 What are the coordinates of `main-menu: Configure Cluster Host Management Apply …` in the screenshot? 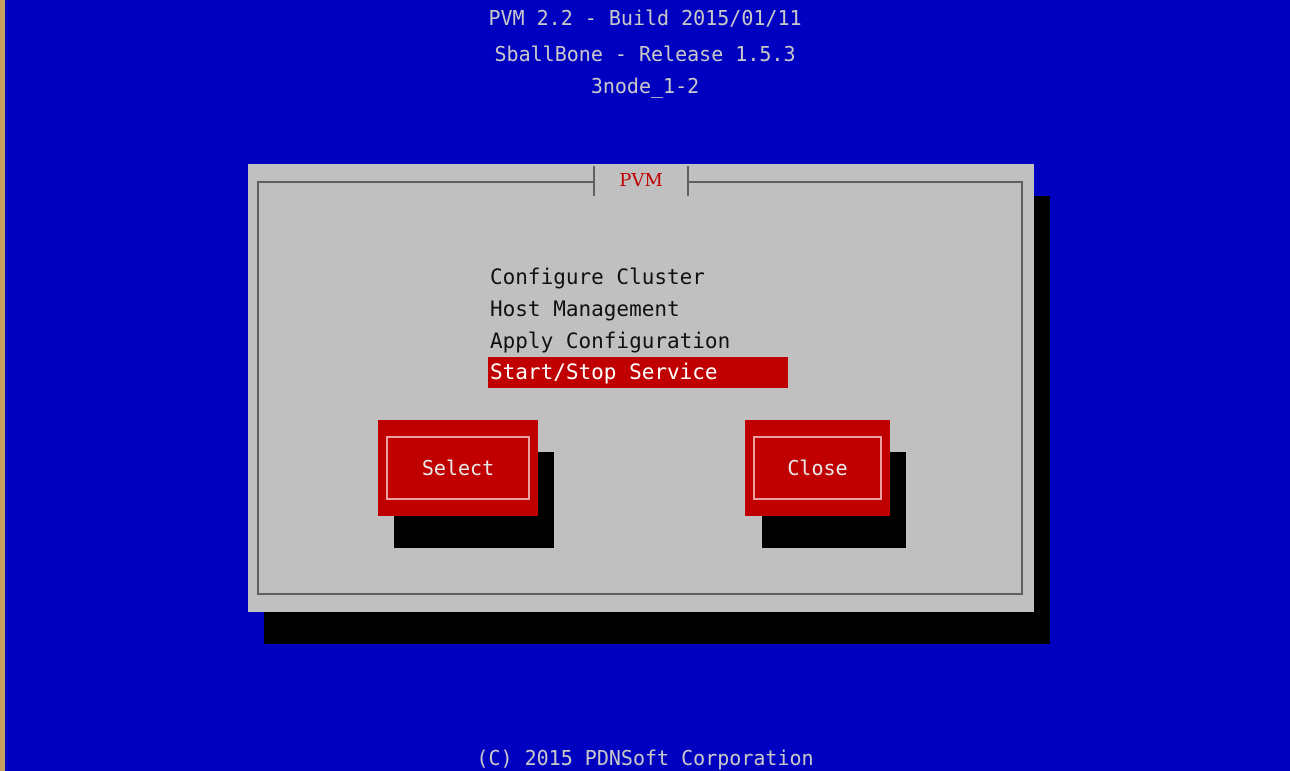 It's located at (638, 325).